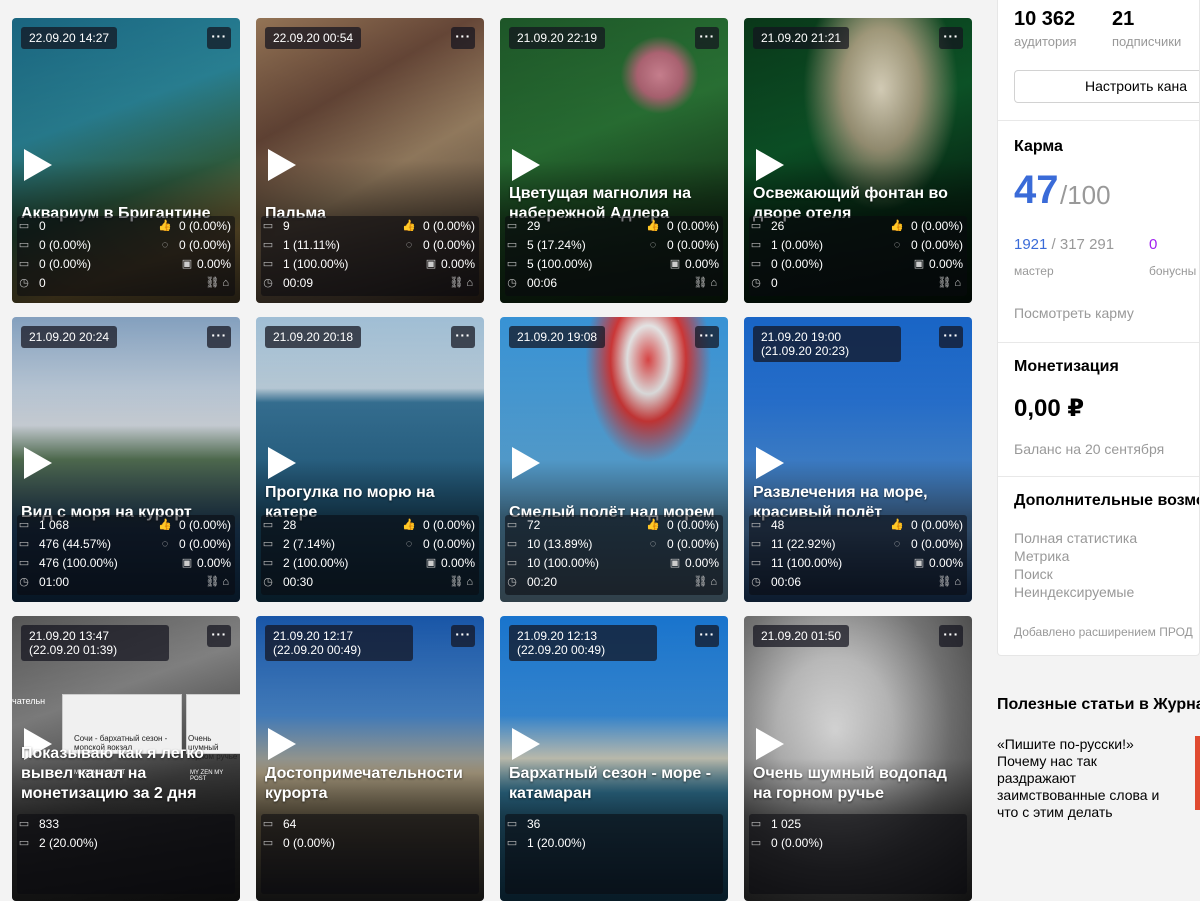  I want to click on stat-comments: 0 (0.00%), so click(448, 245).